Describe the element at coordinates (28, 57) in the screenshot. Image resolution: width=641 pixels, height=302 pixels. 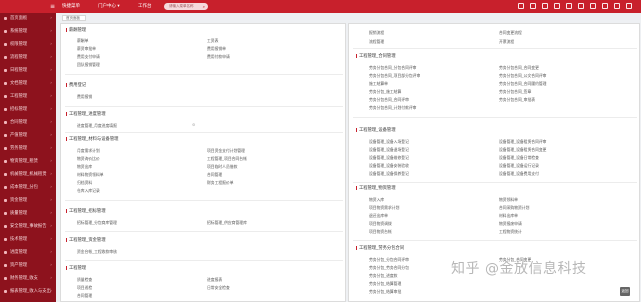
I see `sidebar-item: 流程管理 ›` at that location.